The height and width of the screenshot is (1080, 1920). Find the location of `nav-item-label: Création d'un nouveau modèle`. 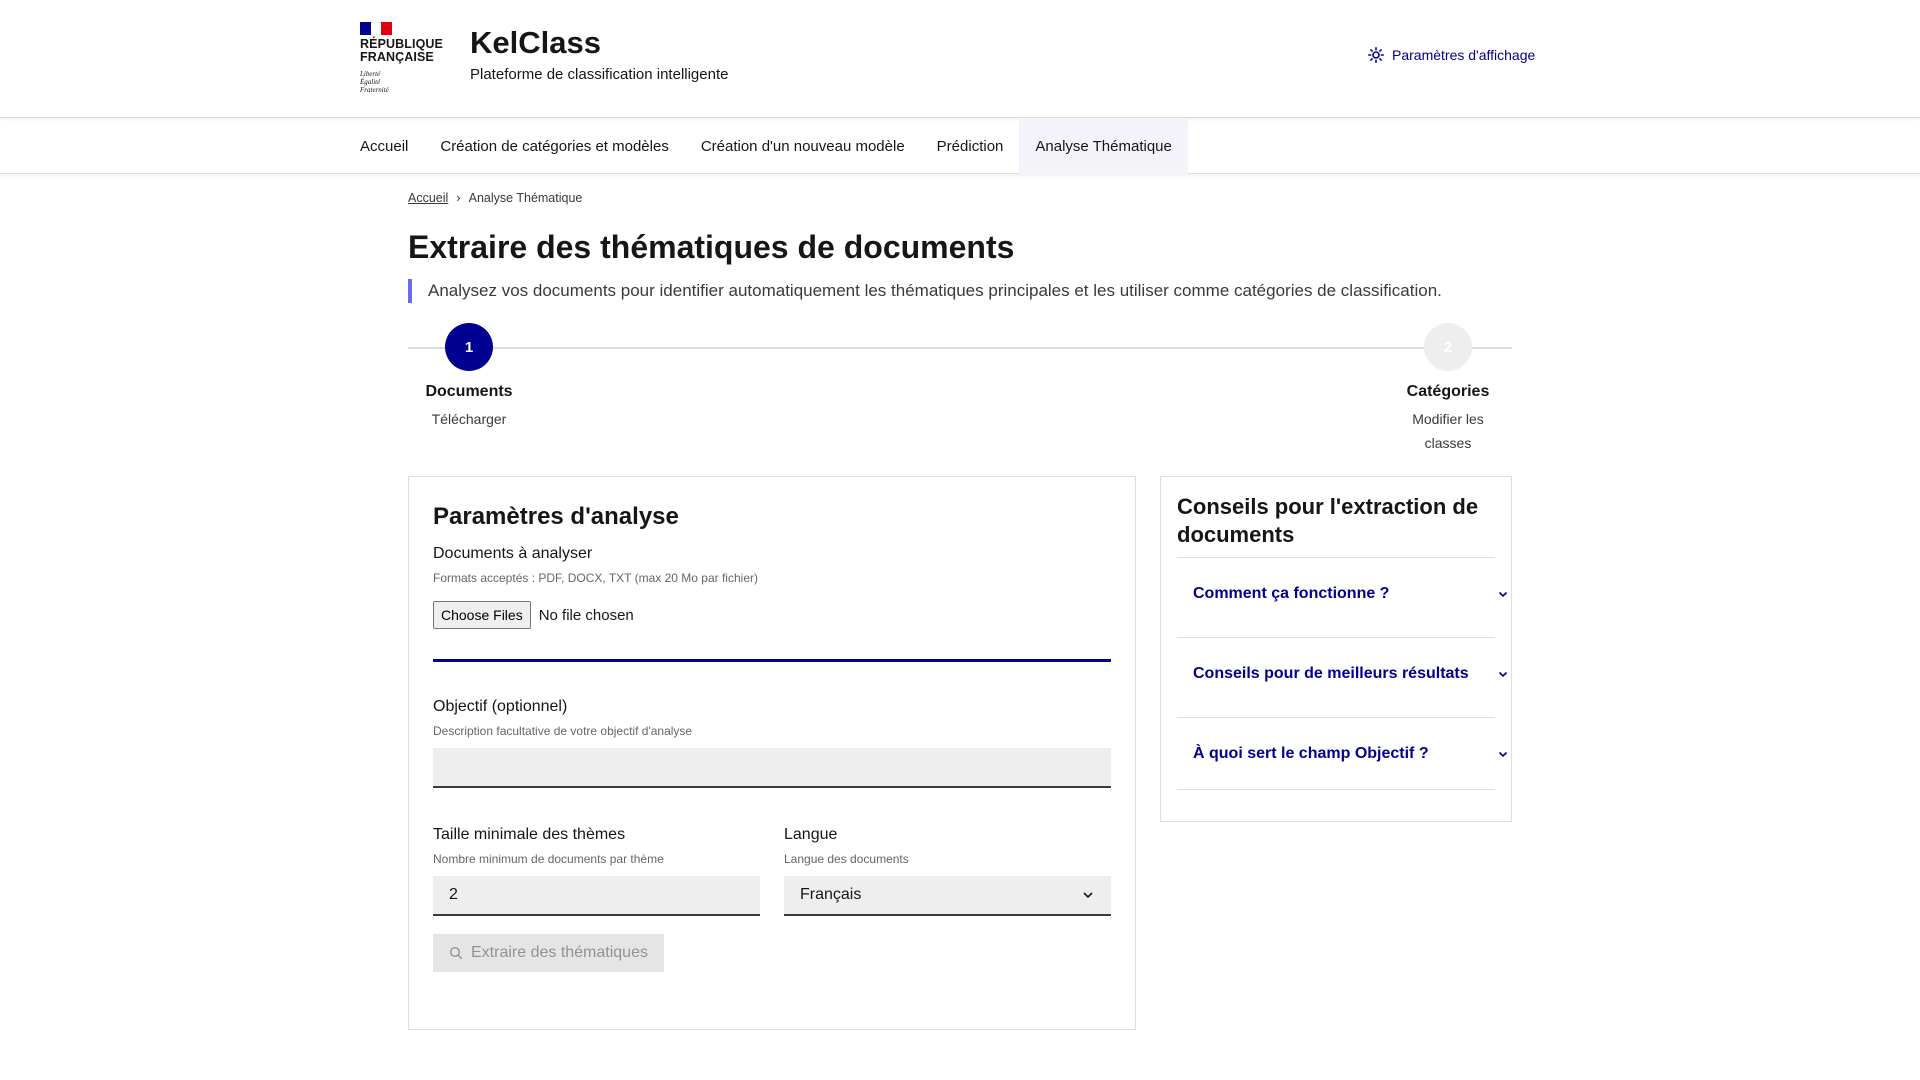

nav-item-label: Création d'un nouveau modèle is located at coordinates (802, 146).